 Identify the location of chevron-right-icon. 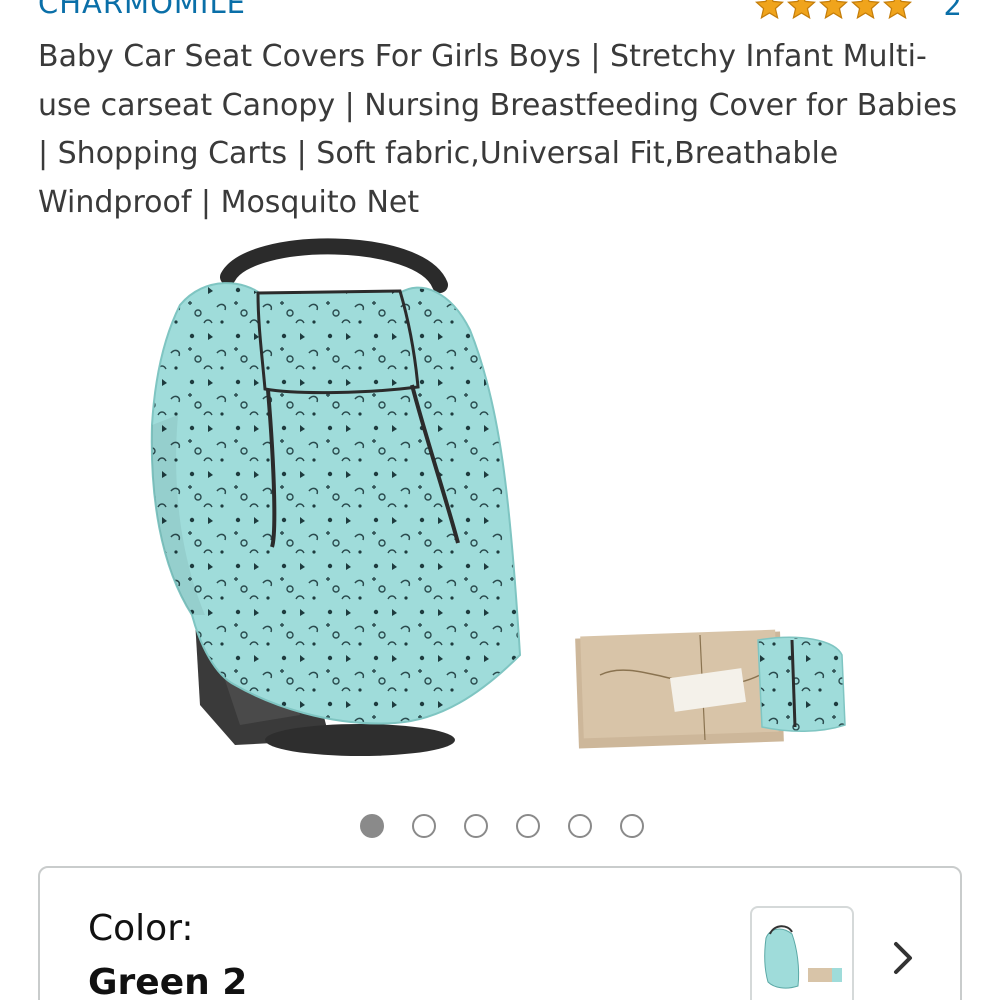
(903, 958).